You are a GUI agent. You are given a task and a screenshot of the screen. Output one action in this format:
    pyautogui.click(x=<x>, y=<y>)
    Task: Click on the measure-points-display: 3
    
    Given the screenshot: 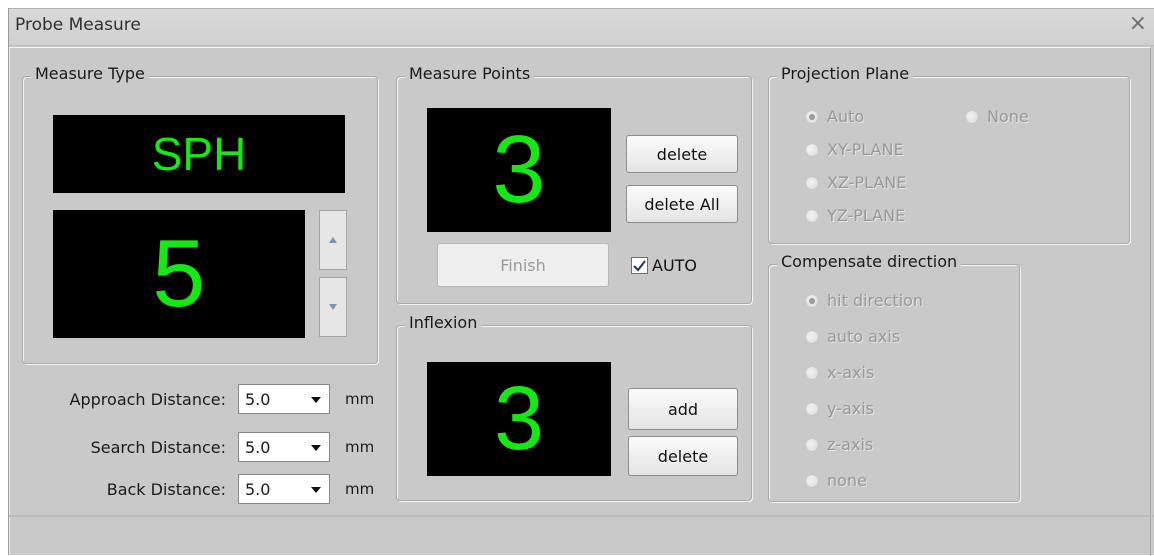 What is the action you would take?
    pyautogui.click(x=519, y=170)
    